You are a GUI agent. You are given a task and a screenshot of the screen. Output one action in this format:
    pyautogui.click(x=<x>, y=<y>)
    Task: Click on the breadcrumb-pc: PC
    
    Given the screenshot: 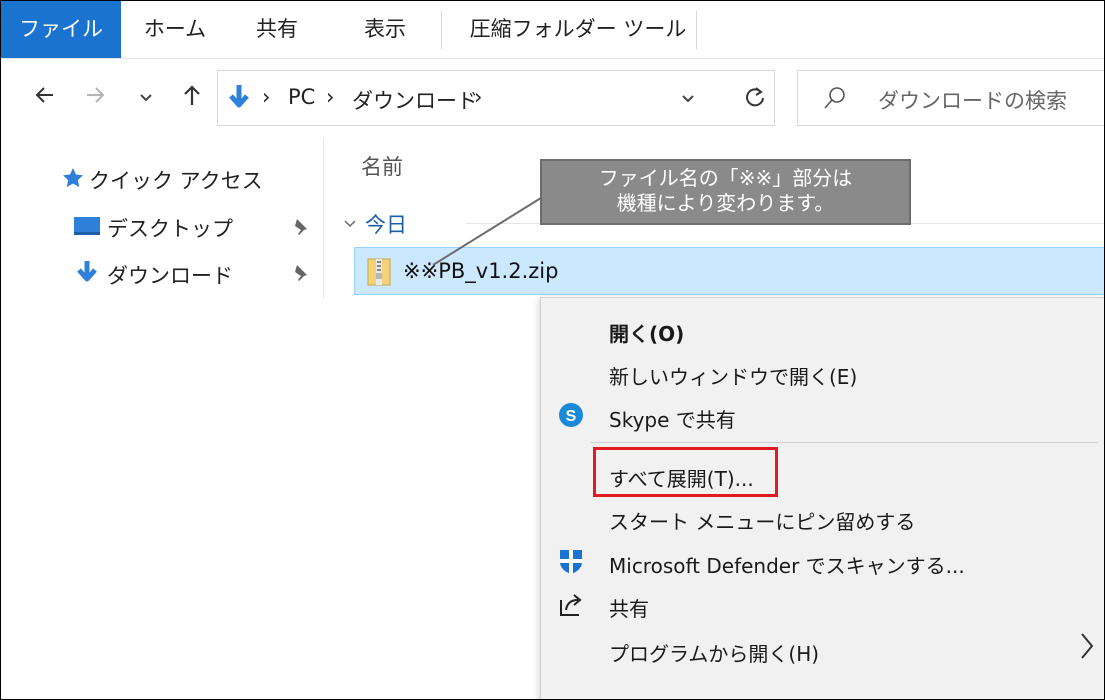 What is the action you would take?
    pyautogui.click(x=301, y=97)
    